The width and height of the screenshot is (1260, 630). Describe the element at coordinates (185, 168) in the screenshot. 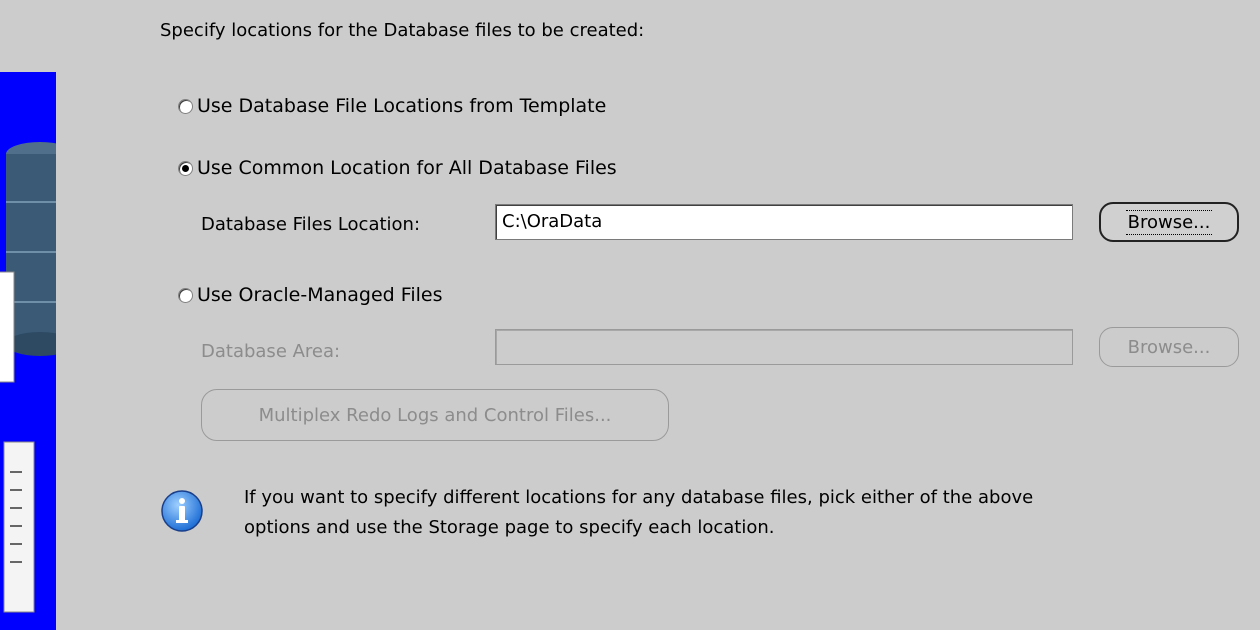

I see `radio-button-checked-icon` at that location.